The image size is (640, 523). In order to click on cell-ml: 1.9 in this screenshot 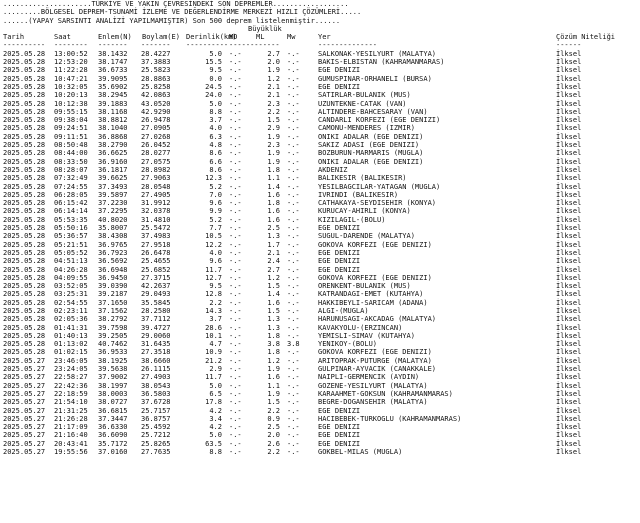, I will do `click(273, 369)`.